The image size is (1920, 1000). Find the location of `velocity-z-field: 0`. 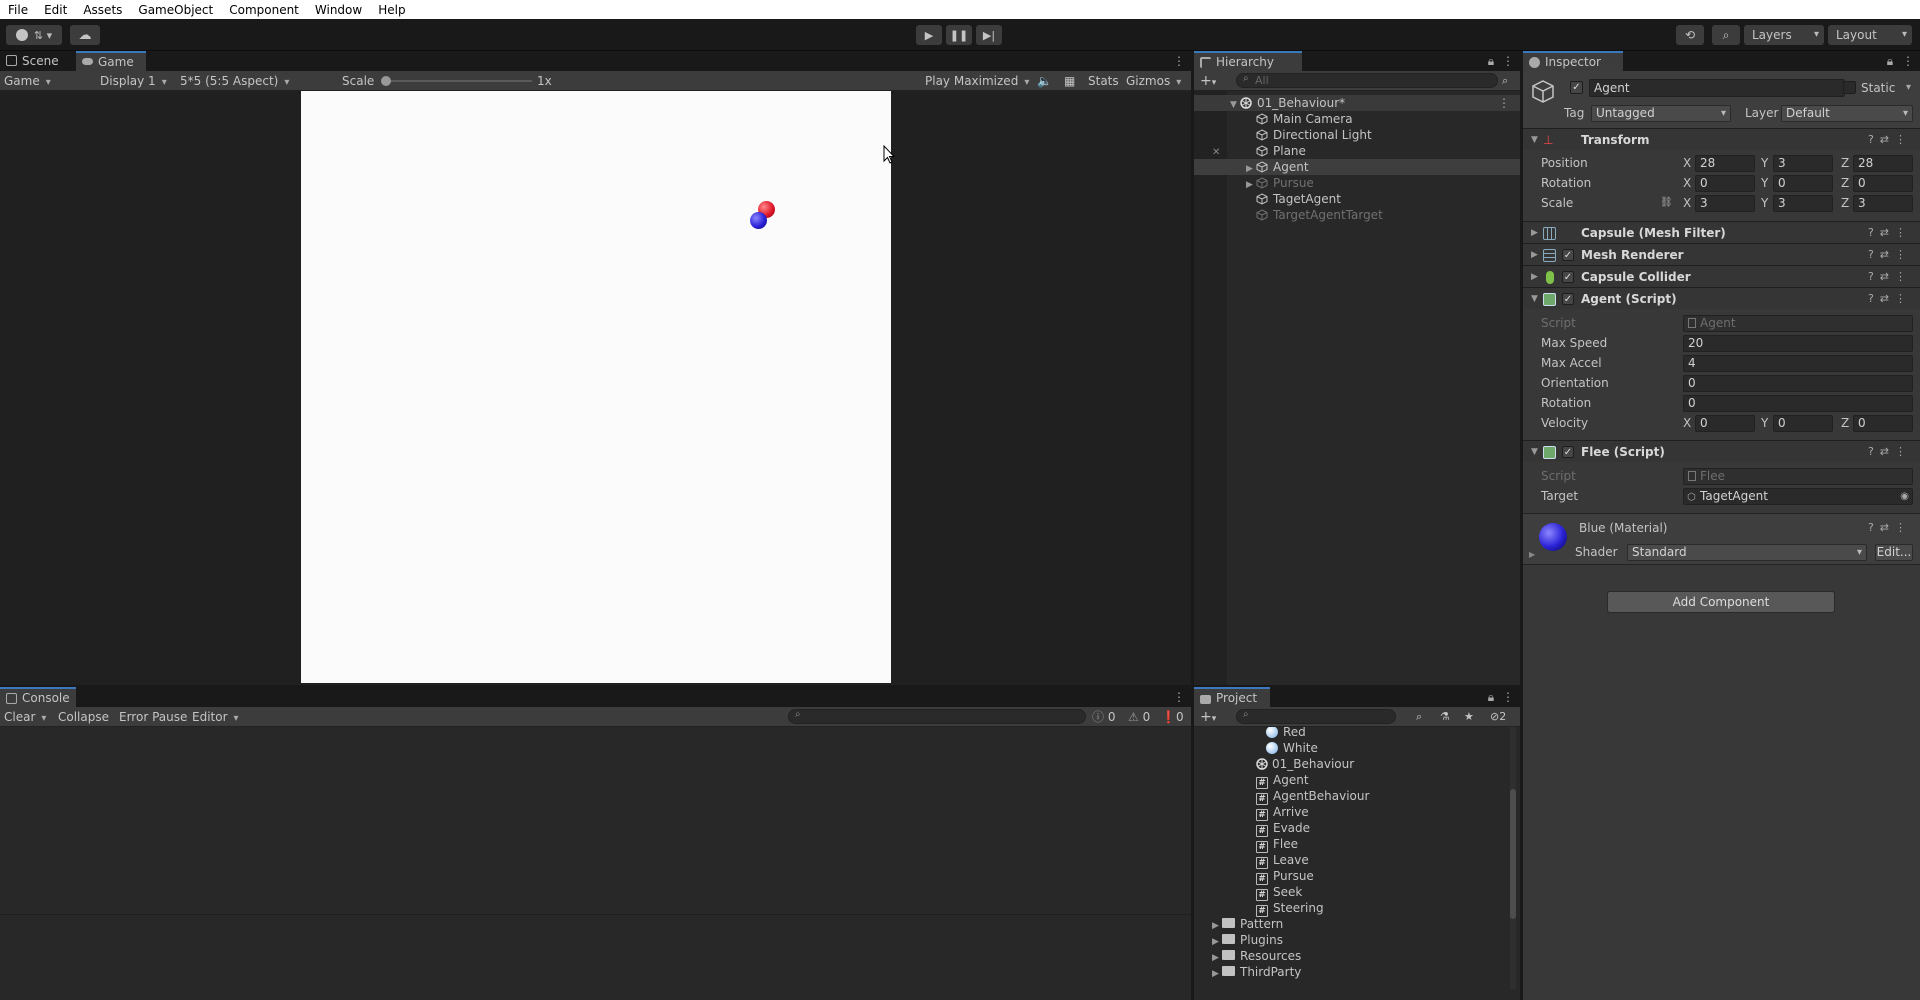

velocity-z-field: 0 is located at coordinates (1883, 423).